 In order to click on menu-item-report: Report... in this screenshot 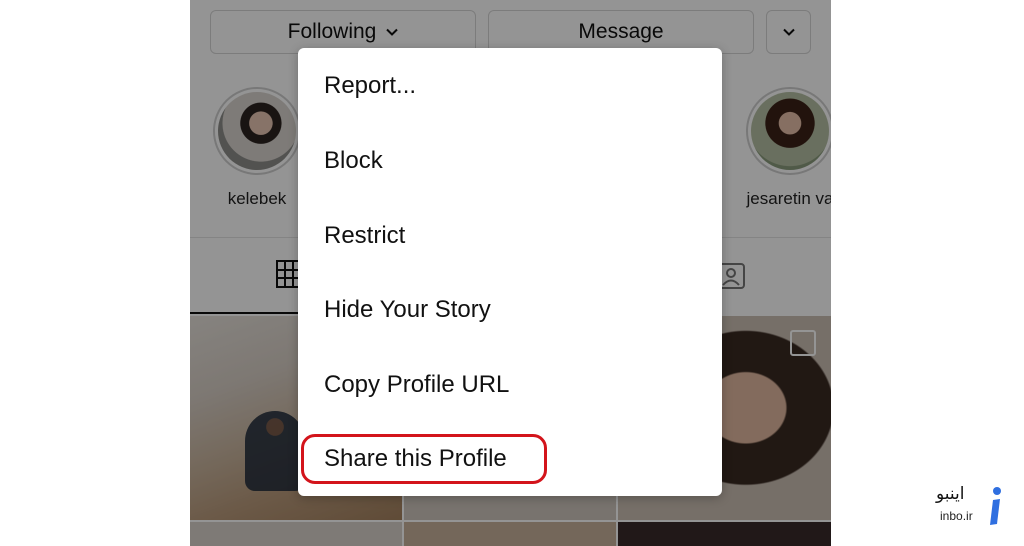, I will do `click(370, 86)`.